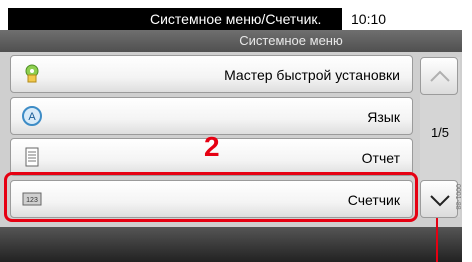 The image size is (472, 262). Describe the element at coordinates (457, 197) in the screenshot. I see `side-code: 0001-88` at that location.